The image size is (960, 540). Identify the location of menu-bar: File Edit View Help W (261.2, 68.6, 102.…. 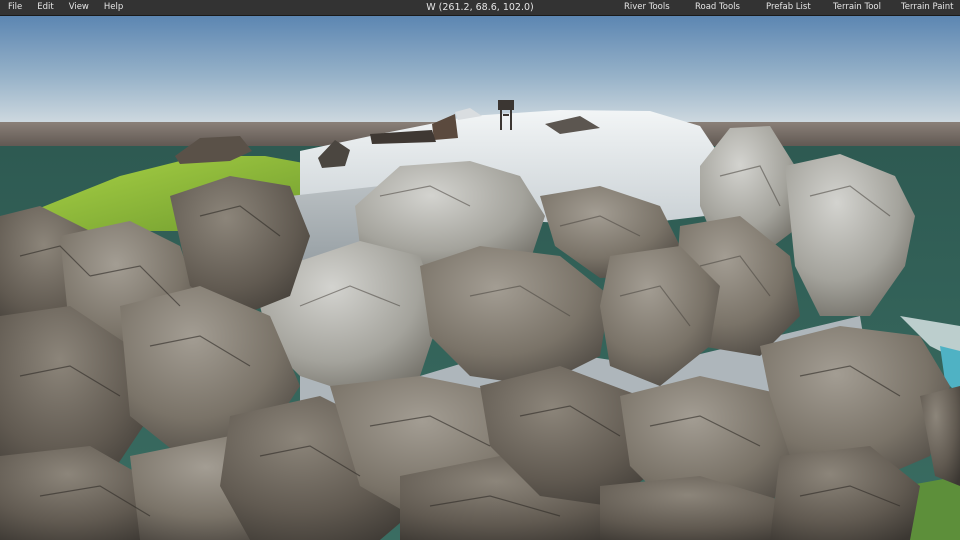
(480, 8).